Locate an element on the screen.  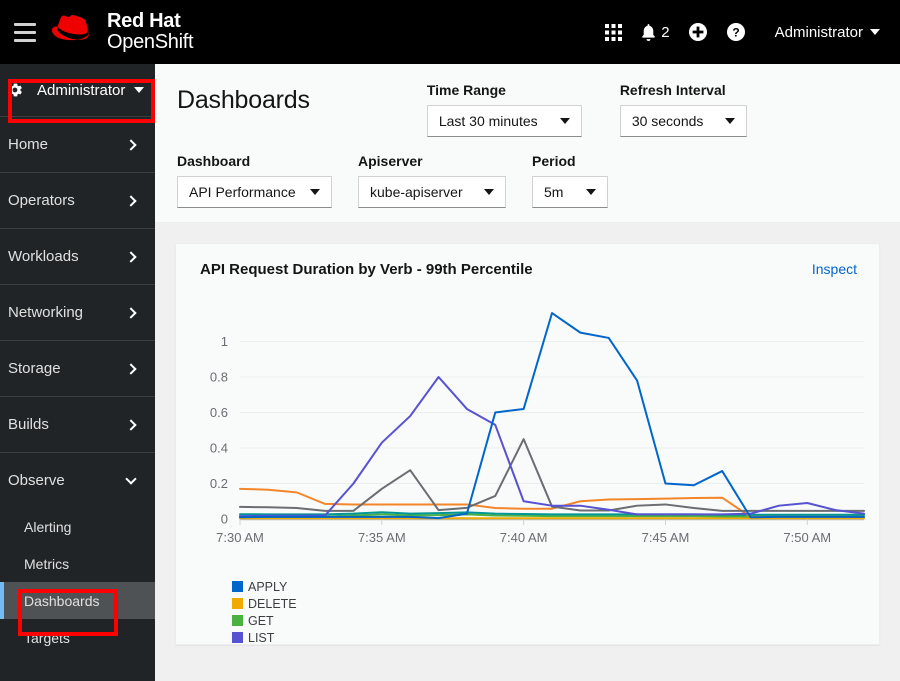
svg-text: 7:45 AM is located at coordinates (666, 537).